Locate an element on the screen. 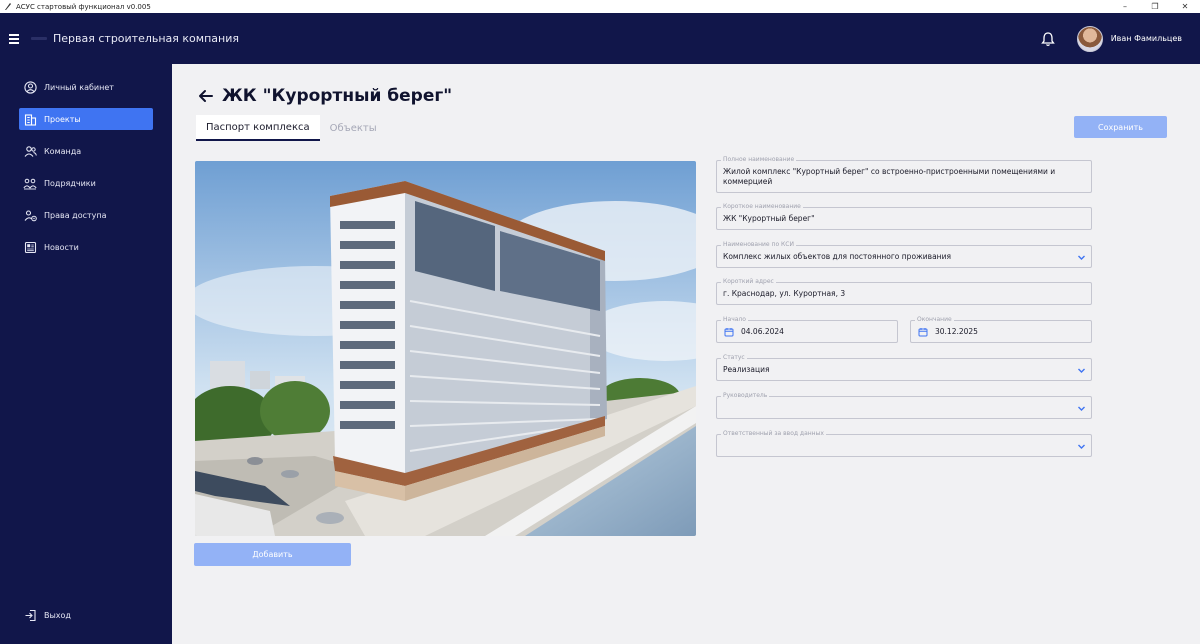 The image size is (1200, 644). sidebar-item-profile: Личный кабинет is located at coordinates (86, 87).